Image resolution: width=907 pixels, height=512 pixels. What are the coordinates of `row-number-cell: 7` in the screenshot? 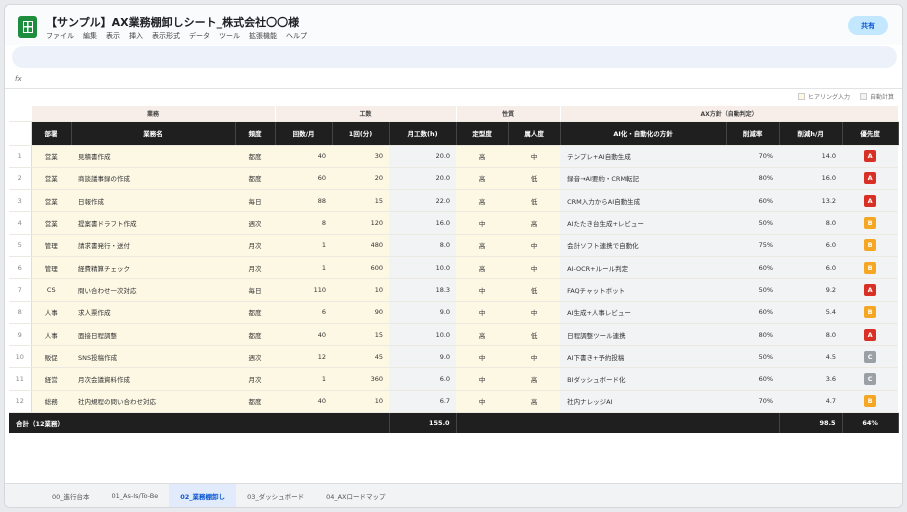 It's located at (20, 290).